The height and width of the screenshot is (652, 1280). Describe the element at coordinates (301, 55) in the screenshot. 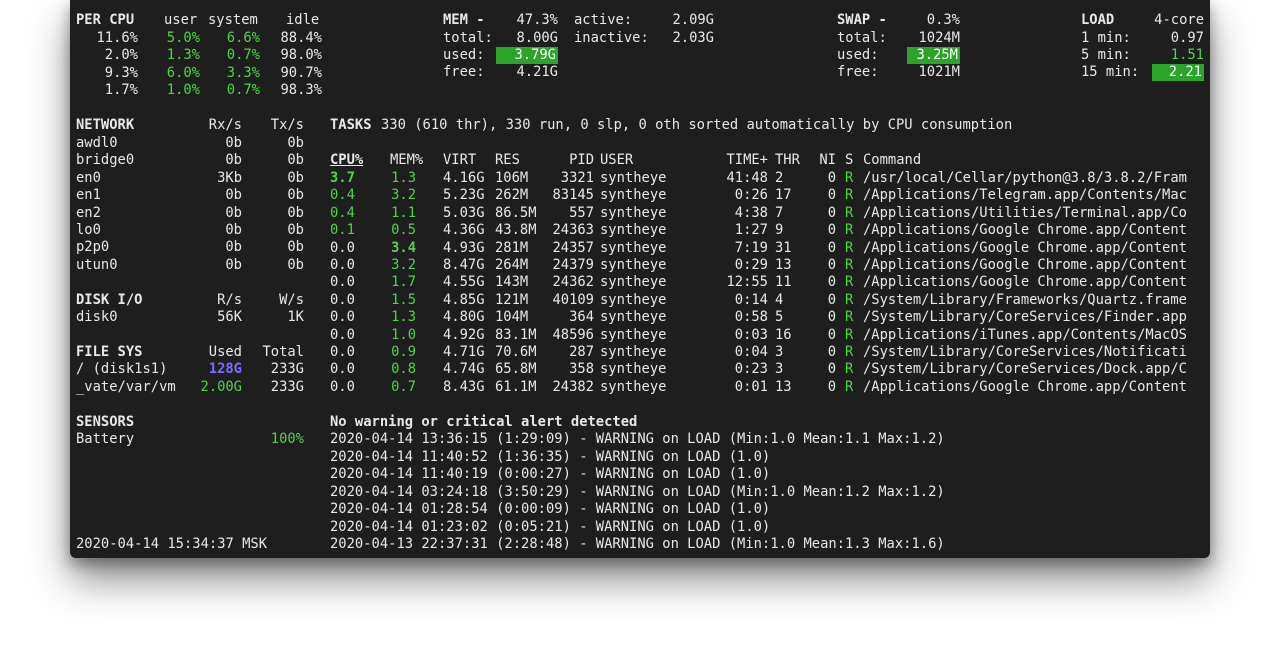

I see `percpu-idle: 98.0%` at that location.